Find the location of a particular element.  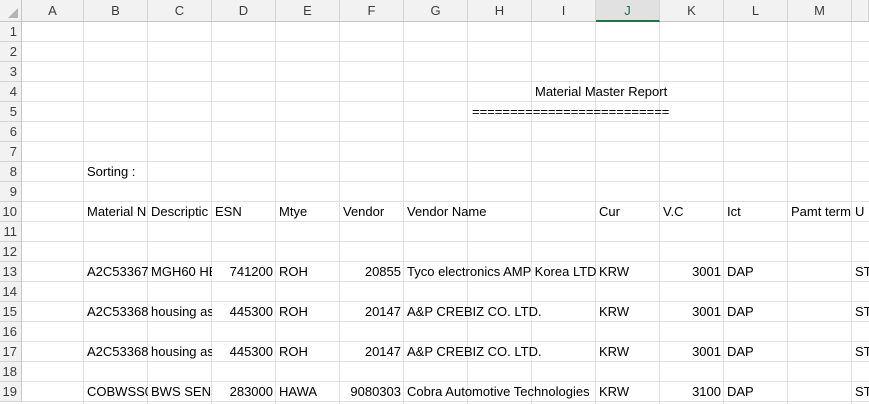

header-vendor-name: Vendor Name is located at coordinates (500, 212).